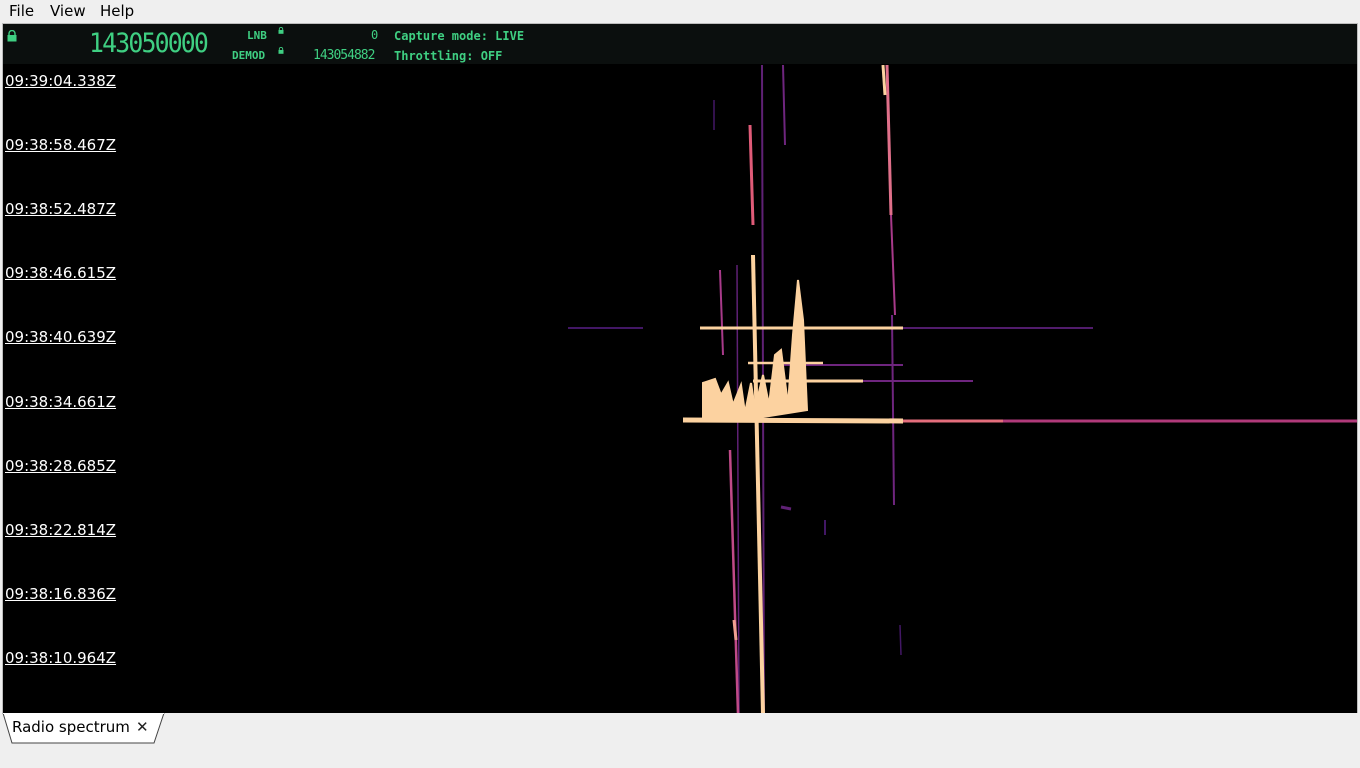 This screenshot has height=768, width=1360. What do you see at coordinates (374, 35) in the screenshot?
I see `lnb-value: 0` at bounding box center [374, 35].